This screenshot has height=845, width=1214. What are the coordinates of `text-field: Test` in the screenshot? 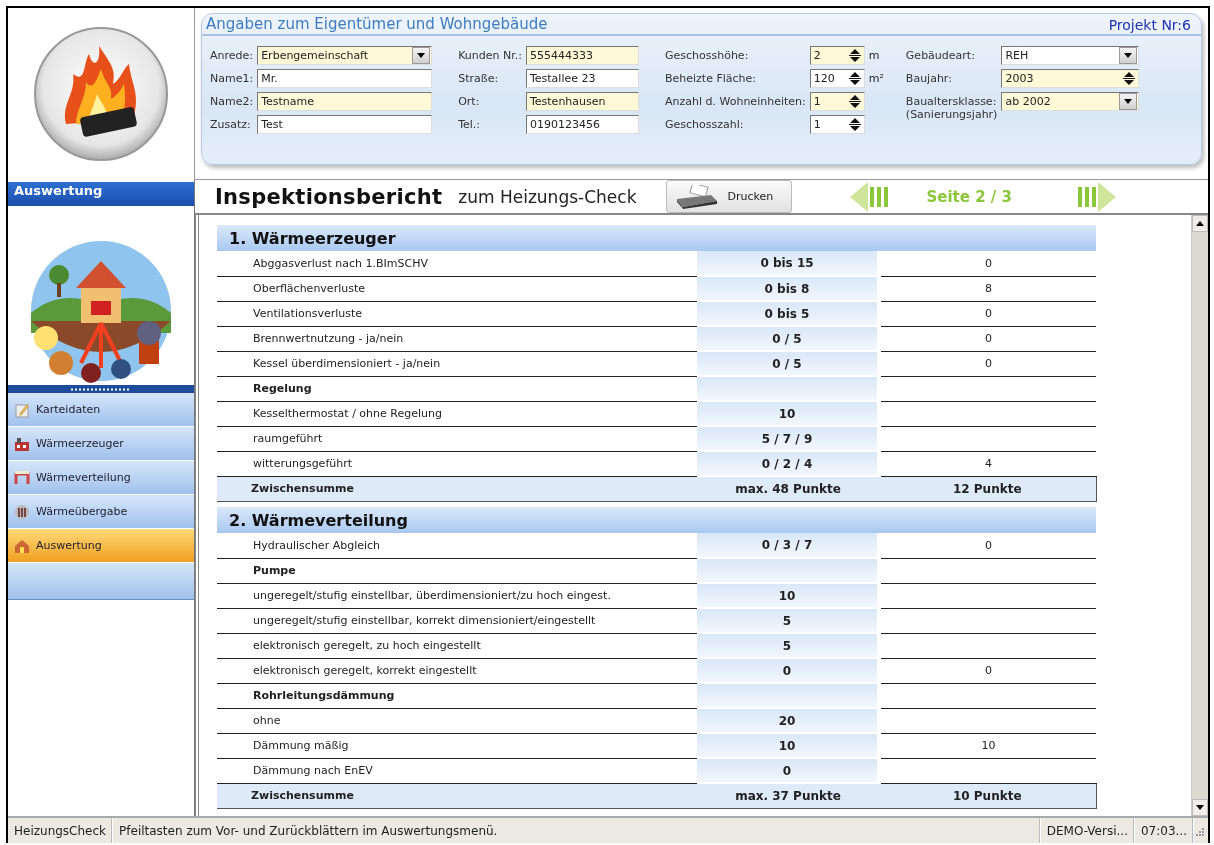 It's located at (345, 124).